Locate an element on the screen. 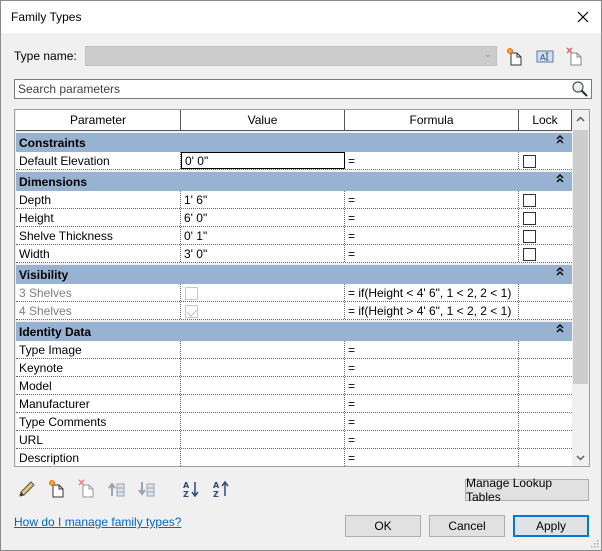  parameter-name: Model is located at coordinates (98, 385).